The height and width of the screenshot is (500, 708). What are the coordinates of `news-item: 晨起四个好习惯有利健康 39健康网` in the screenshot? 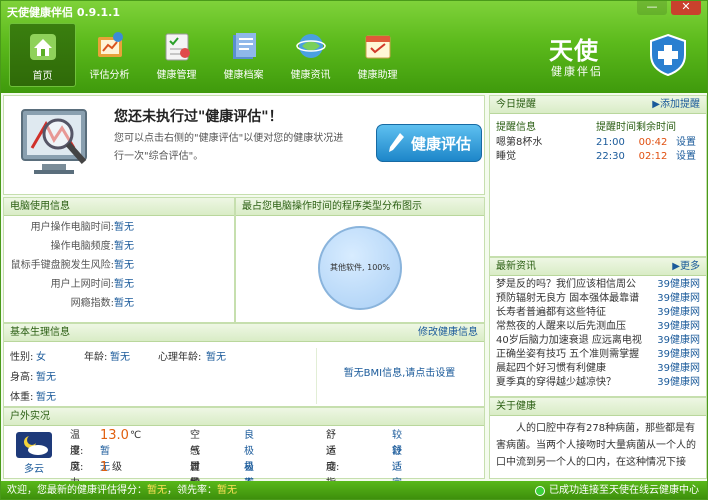 It's located at (598, 369).